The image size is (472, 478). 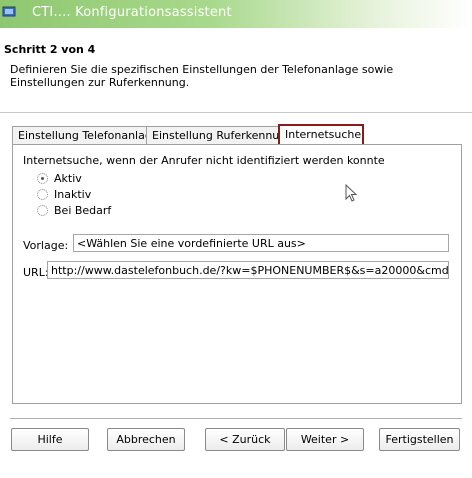 What do you see at coordinates (46, 245) in the screenshot?
I see `template-label: Vorlage:` at bounding box center [46, 245].